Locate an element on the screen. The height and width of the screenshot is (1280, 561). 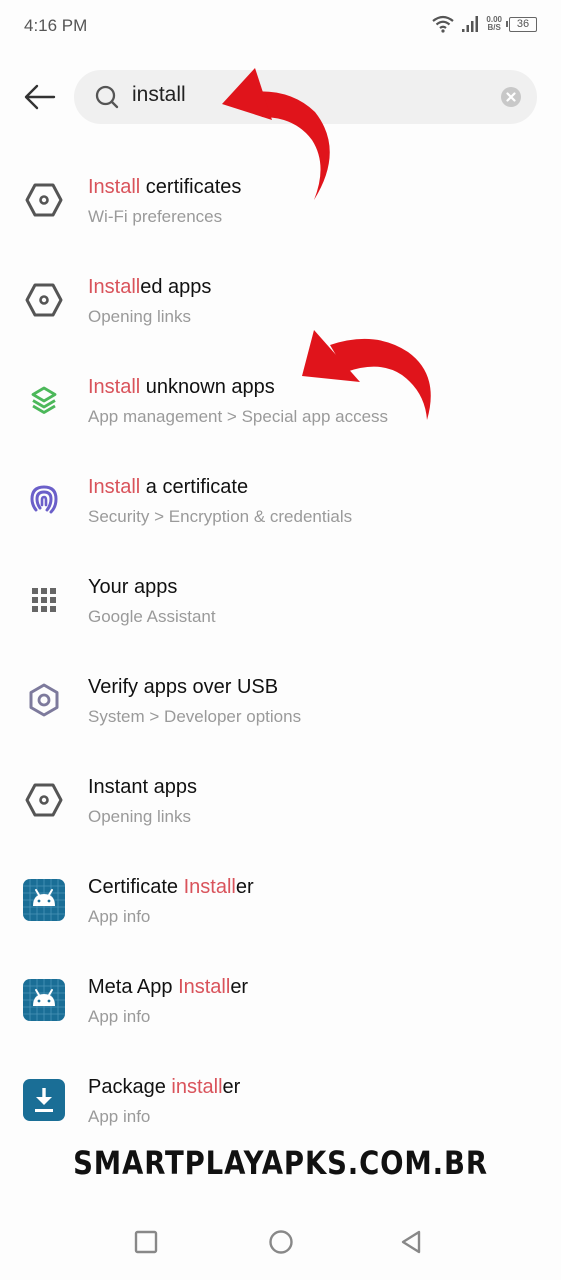
title-text: Verify apps over USB is located at coordinates (183, 687).